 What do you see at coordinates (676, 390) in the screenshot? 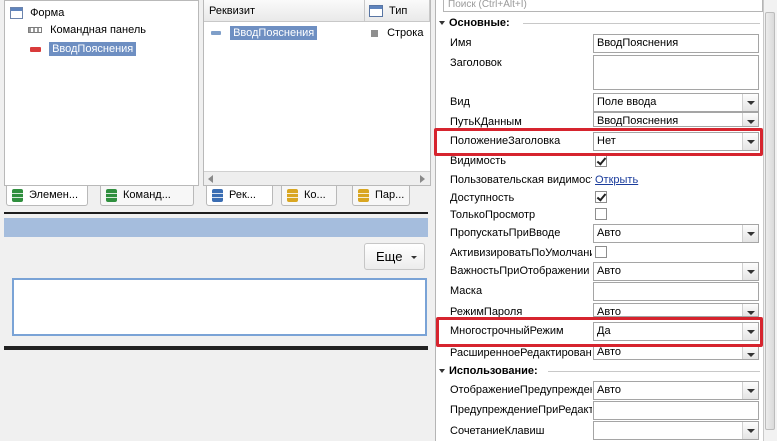
I see `prop-warning-display-select: Авто` at bounding box center [676, 390].